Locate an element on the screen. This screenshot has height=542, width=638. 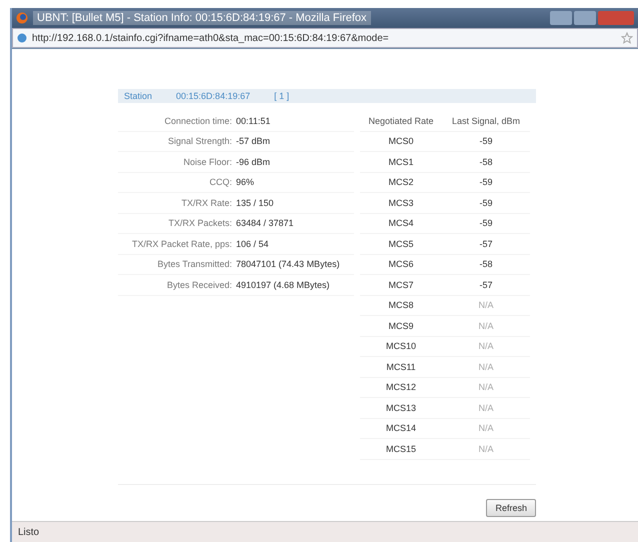
info-label: TX/RX Packet Rate, pps: is located at coordinates (181, 243).